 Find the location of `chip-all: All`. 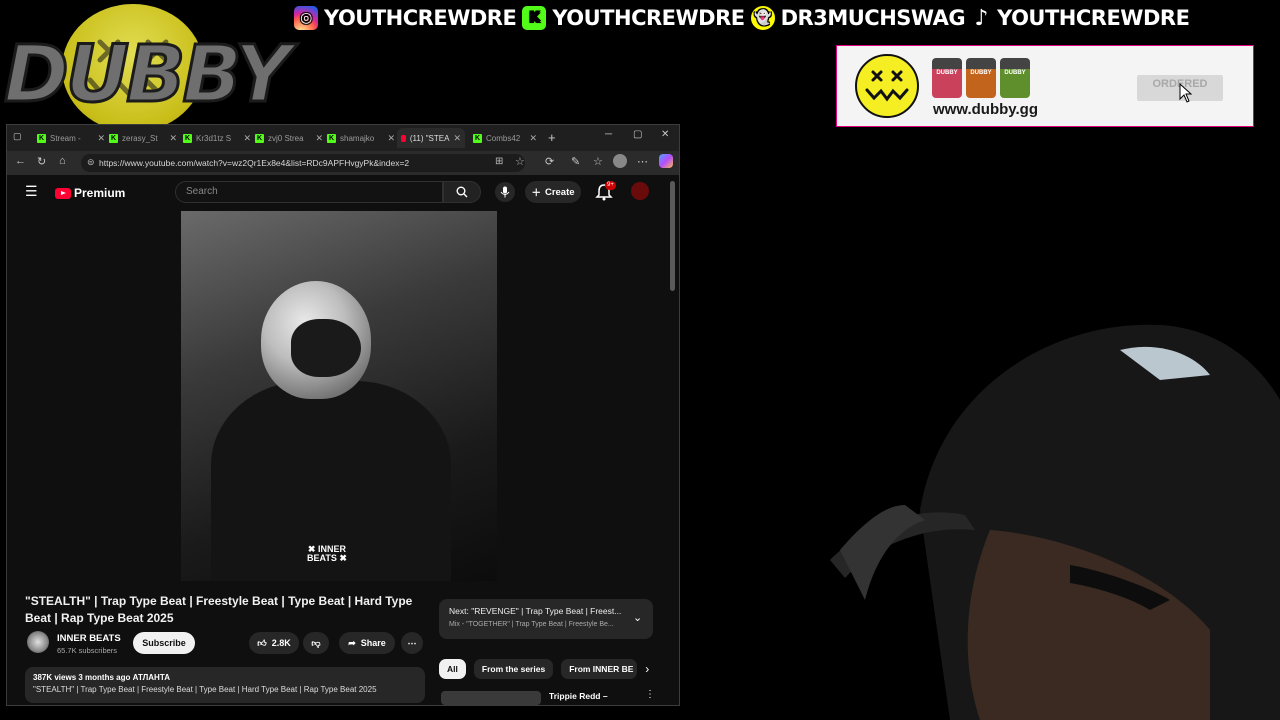

chip-all: All is located at coordinates (452, 669).